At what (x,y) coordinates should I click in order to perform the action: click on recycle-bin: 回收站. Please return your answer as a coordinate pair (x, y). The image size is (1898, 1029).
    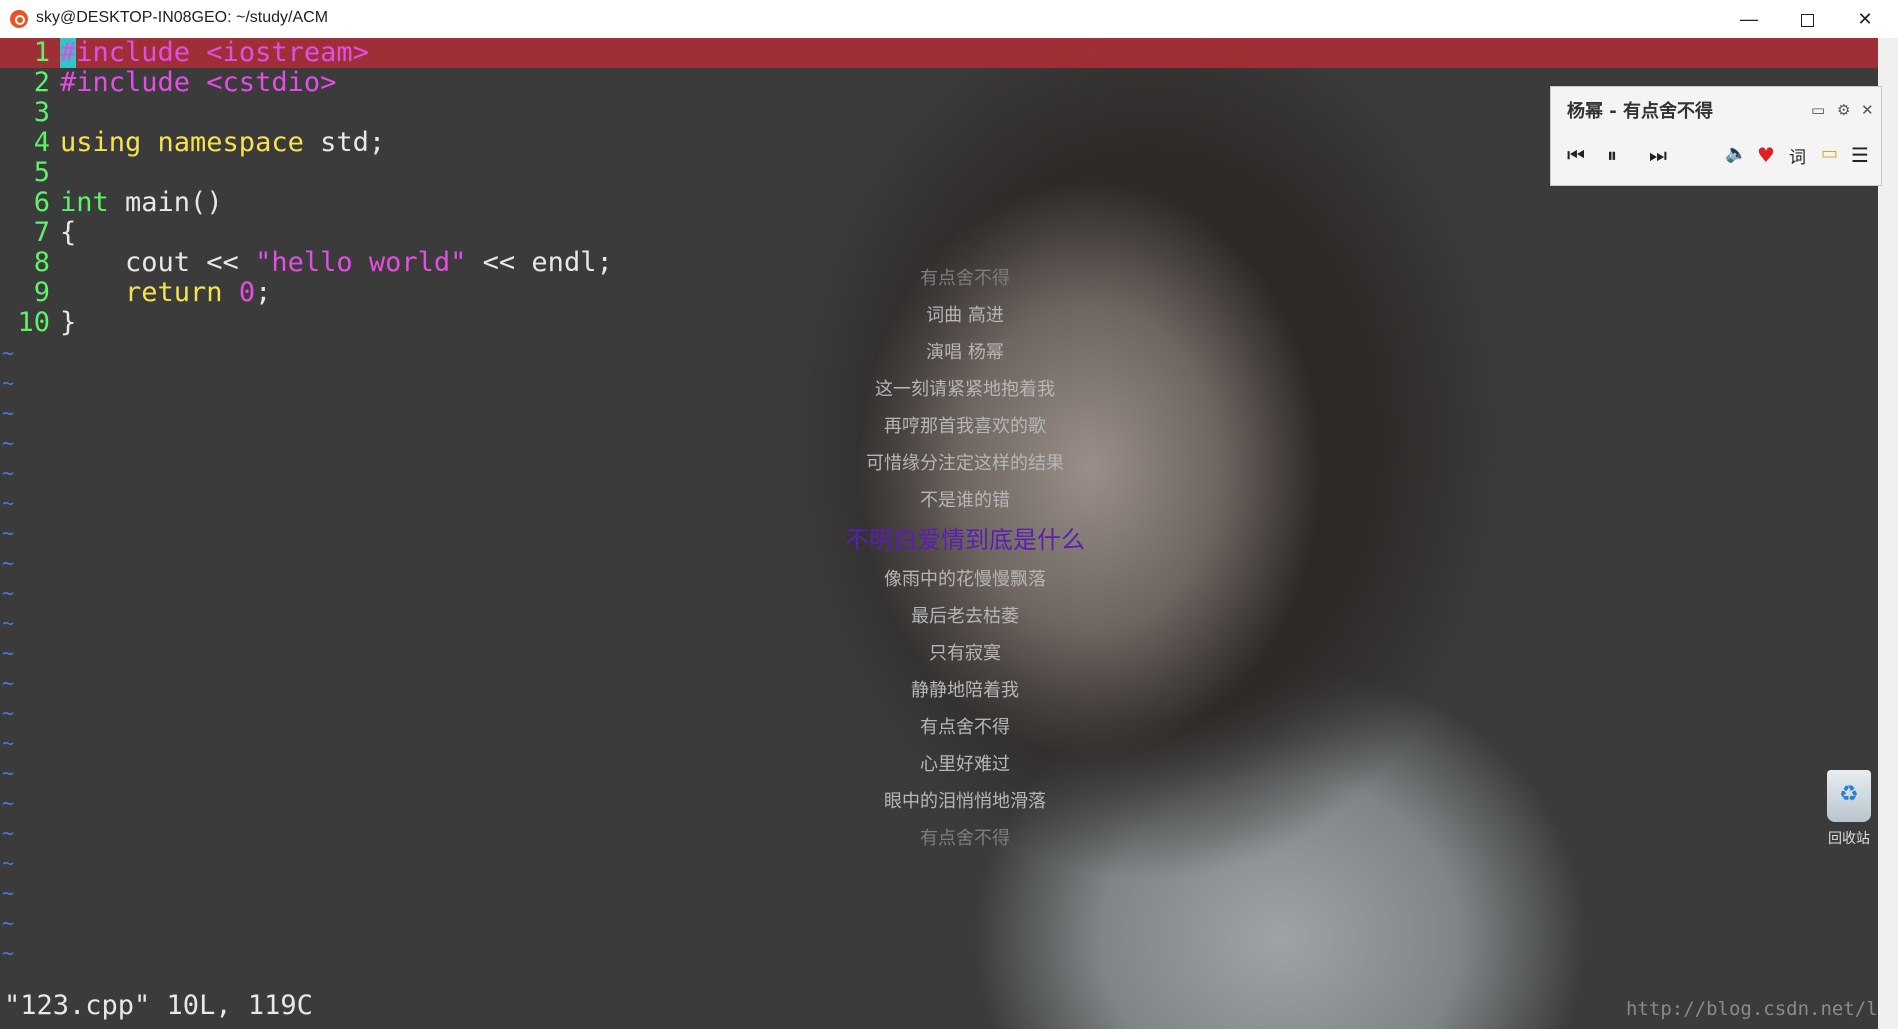
    Looking at the image, I should click on (1849, 809).